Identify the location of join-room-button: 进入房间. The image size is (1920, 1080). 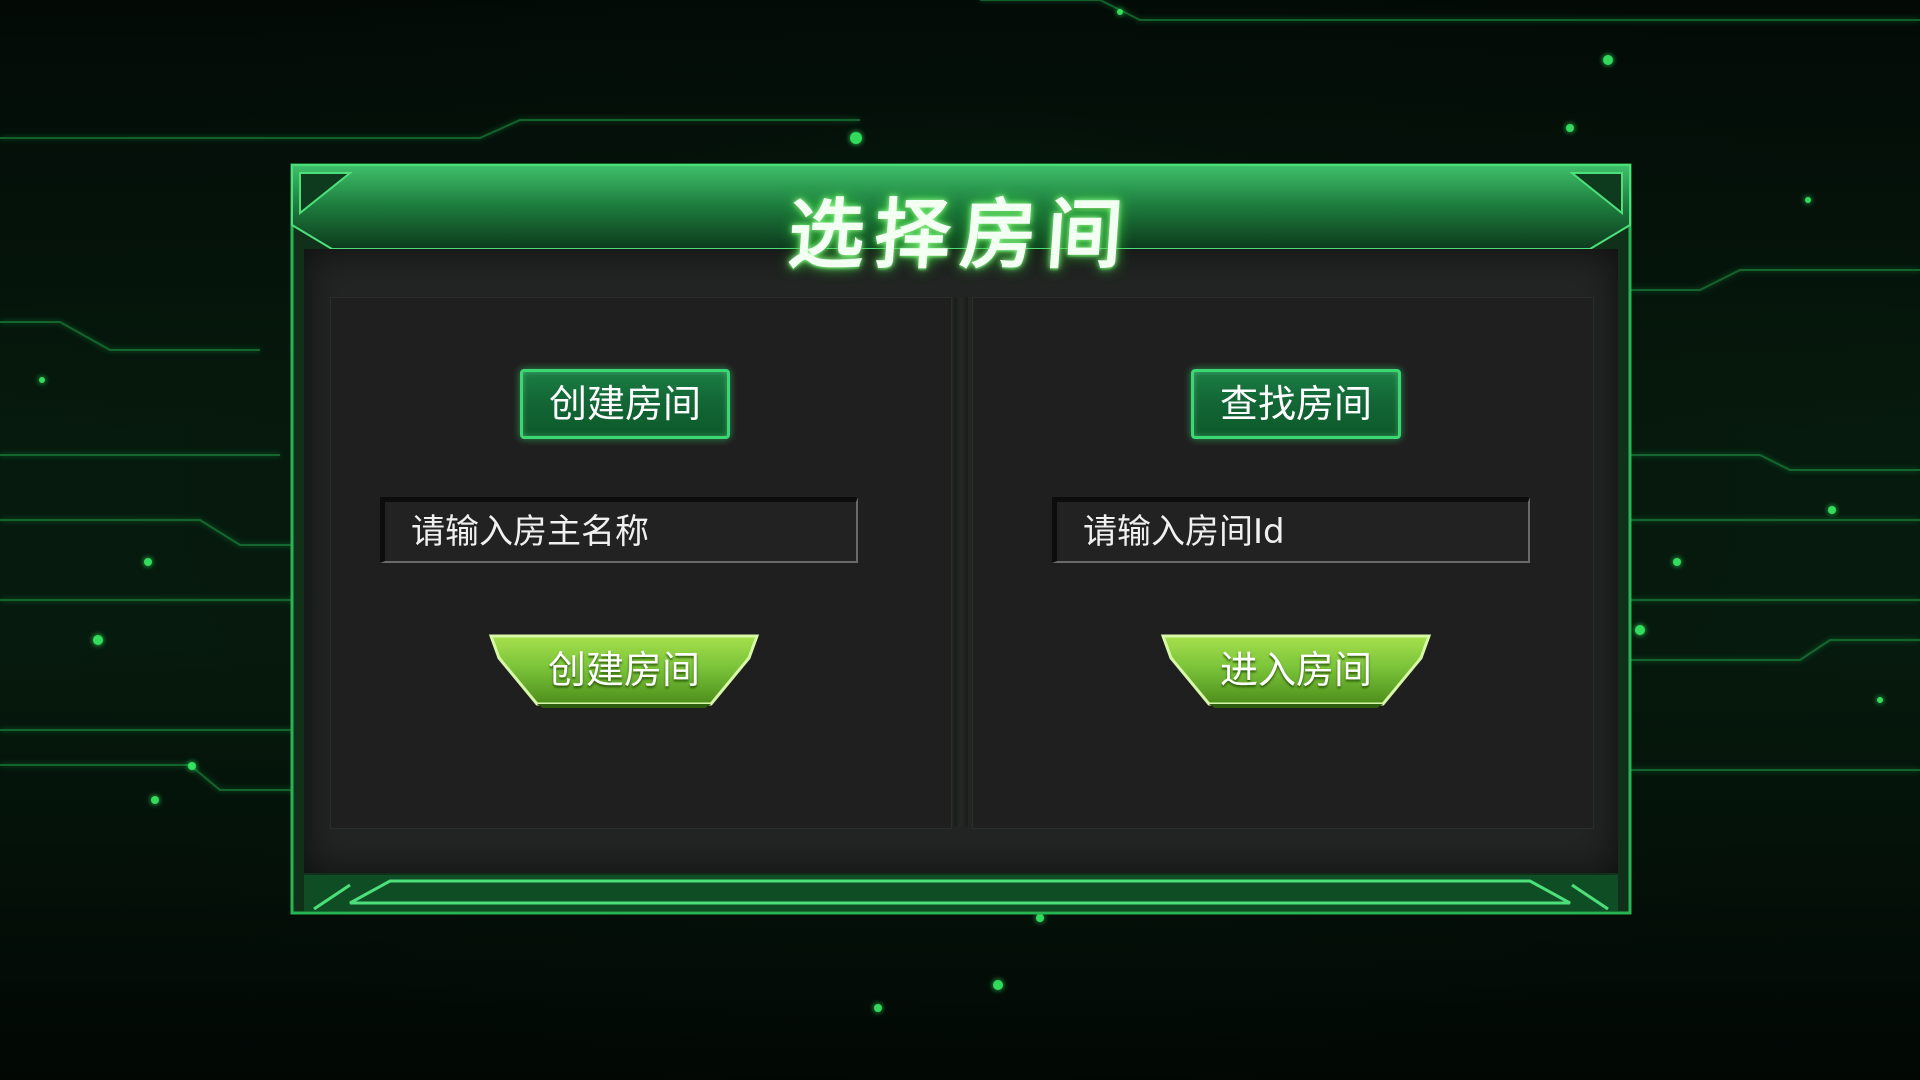
(1296, 671).